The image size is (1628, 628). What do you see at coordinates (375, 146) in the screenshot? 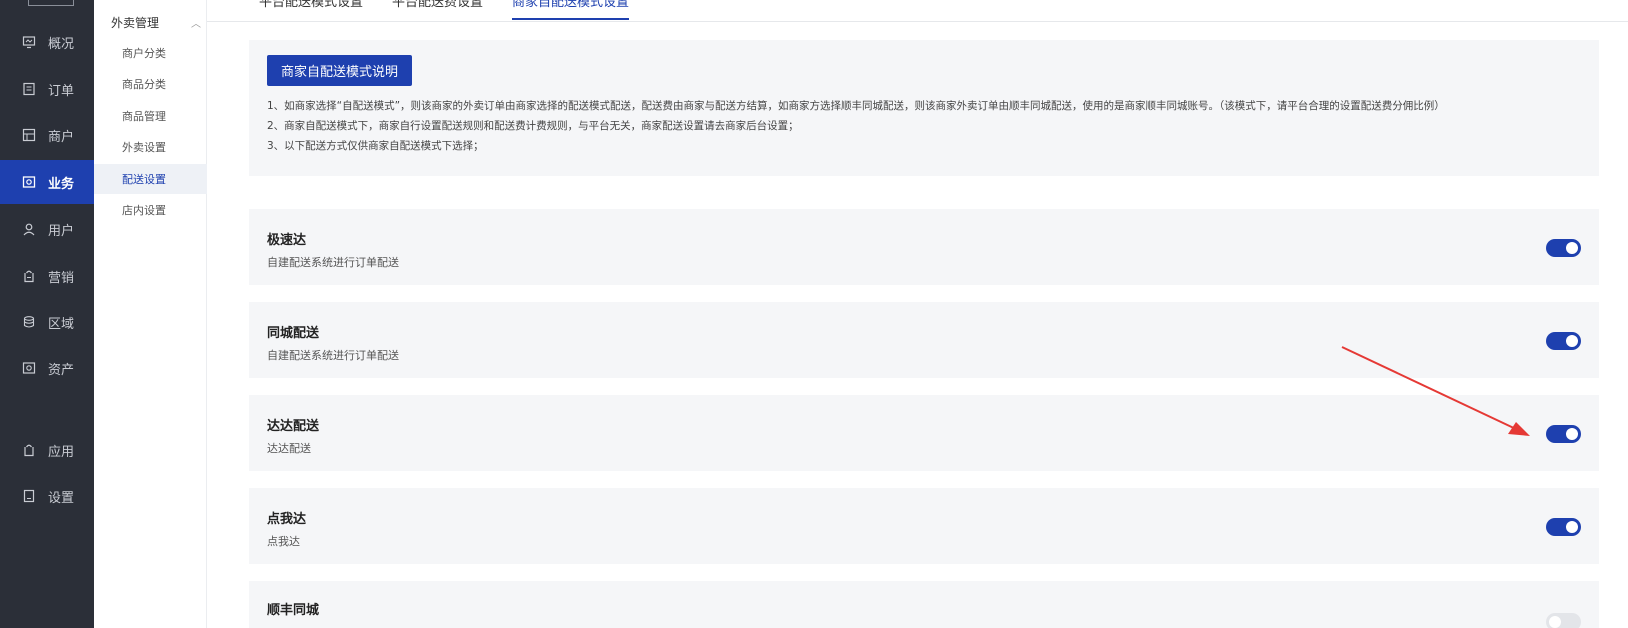
I see `info-line-3: 3、以下配送方式仅供商家自配送模式下选择；` at bounding box center [375, 146].